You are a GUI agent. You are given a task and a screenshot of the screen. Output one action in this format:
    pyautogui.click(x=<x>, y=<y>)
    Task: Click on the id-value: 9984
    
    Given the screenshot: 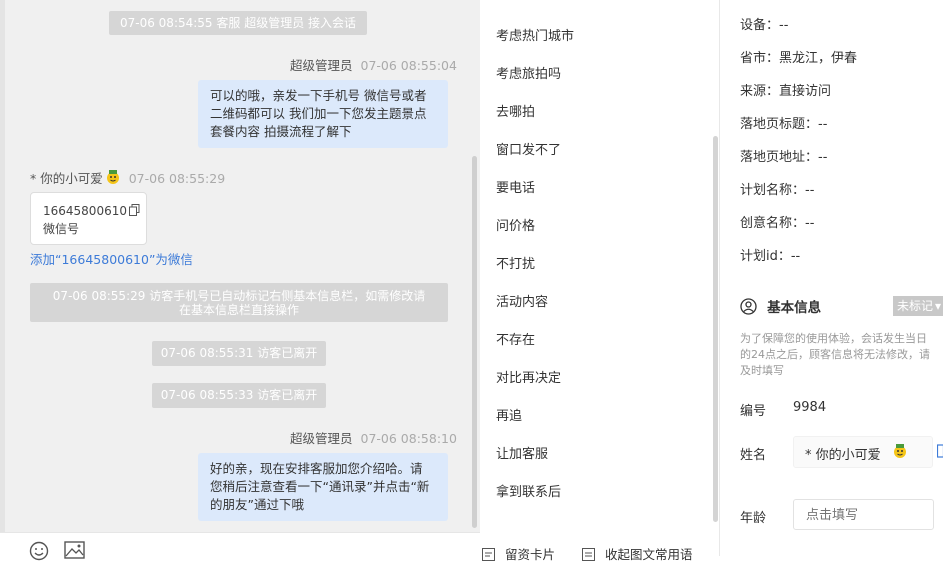 What is the action you would take?
    pyautogui.click(x=809, y=407)
    